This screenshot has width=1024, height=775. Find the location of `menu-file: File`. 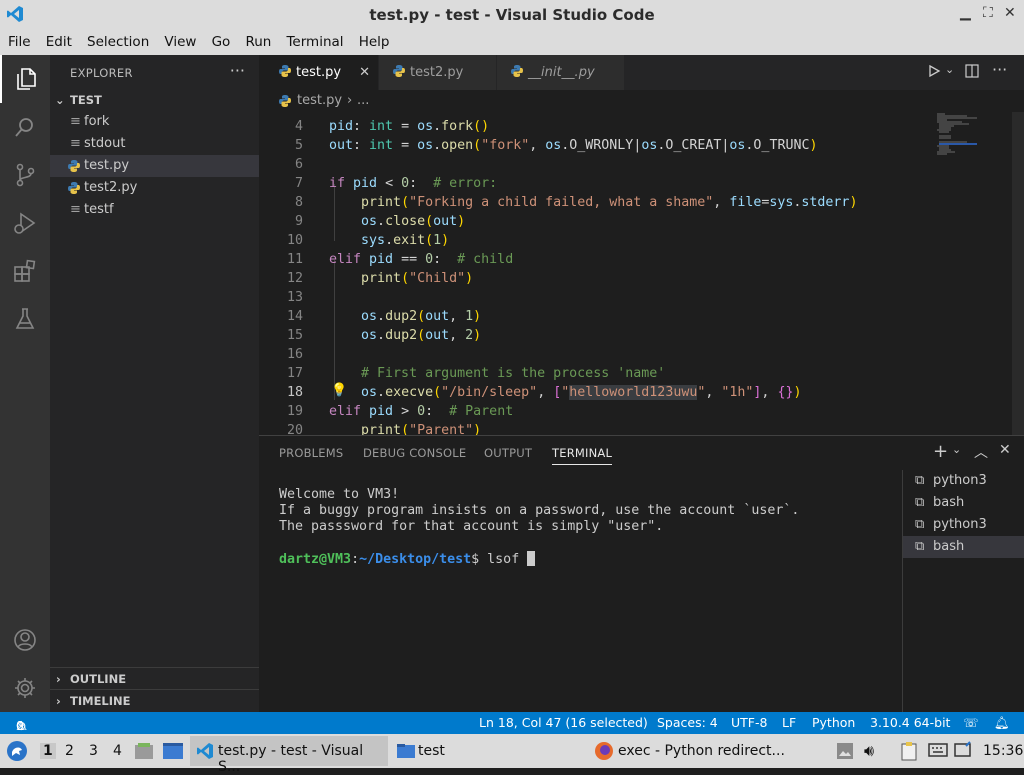

menu-file: File is located at coordinates (19, 40).